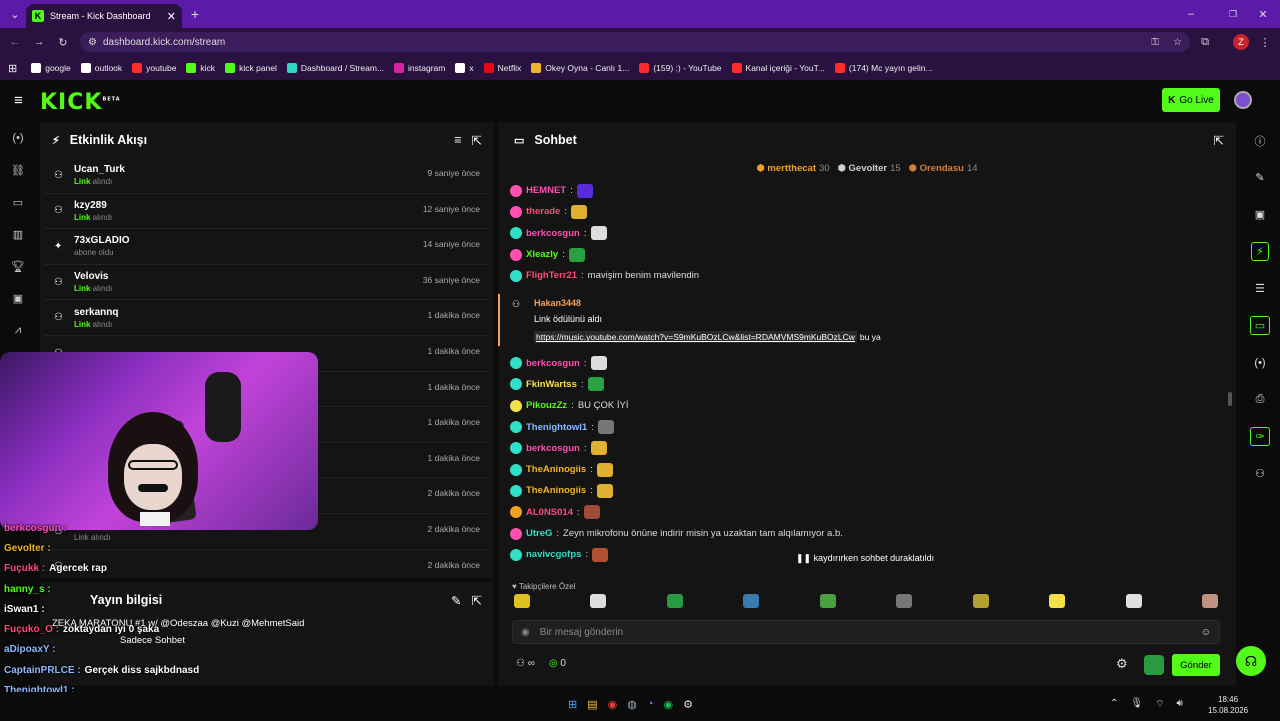 The width and height of the screenshot is (1280, 721). I want to click on go-live-button: K Go Live, so click(1191, 100).